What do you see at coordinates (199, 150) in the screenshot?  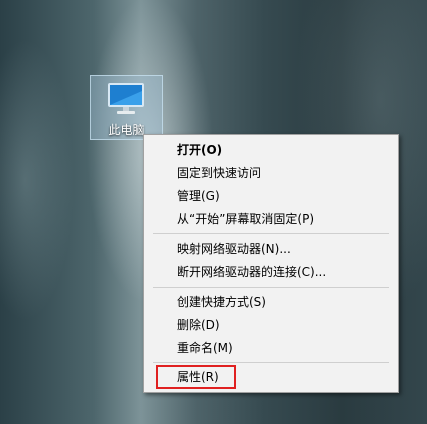 I see `menu-item-open: 打开(O)` at bounding box center [199, 150].